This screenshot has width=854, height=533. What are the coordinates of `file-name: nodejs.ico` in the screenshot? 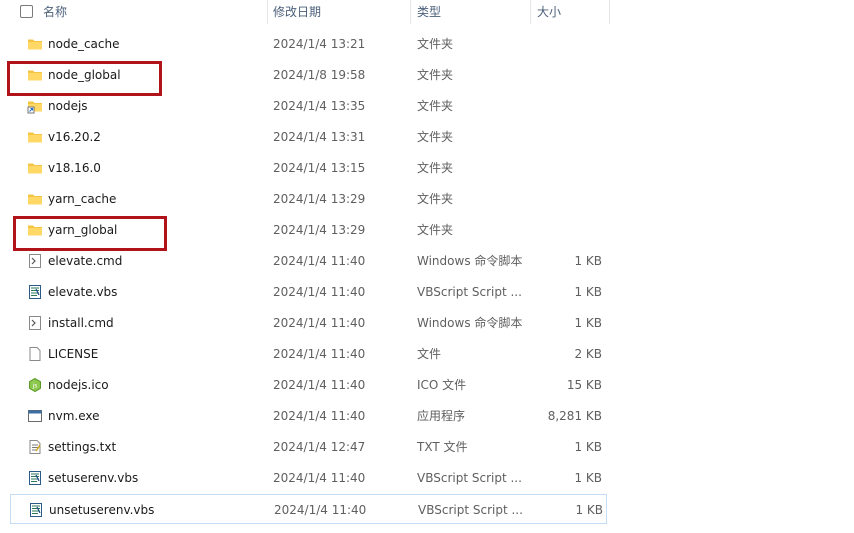 It's located at (78, 385).